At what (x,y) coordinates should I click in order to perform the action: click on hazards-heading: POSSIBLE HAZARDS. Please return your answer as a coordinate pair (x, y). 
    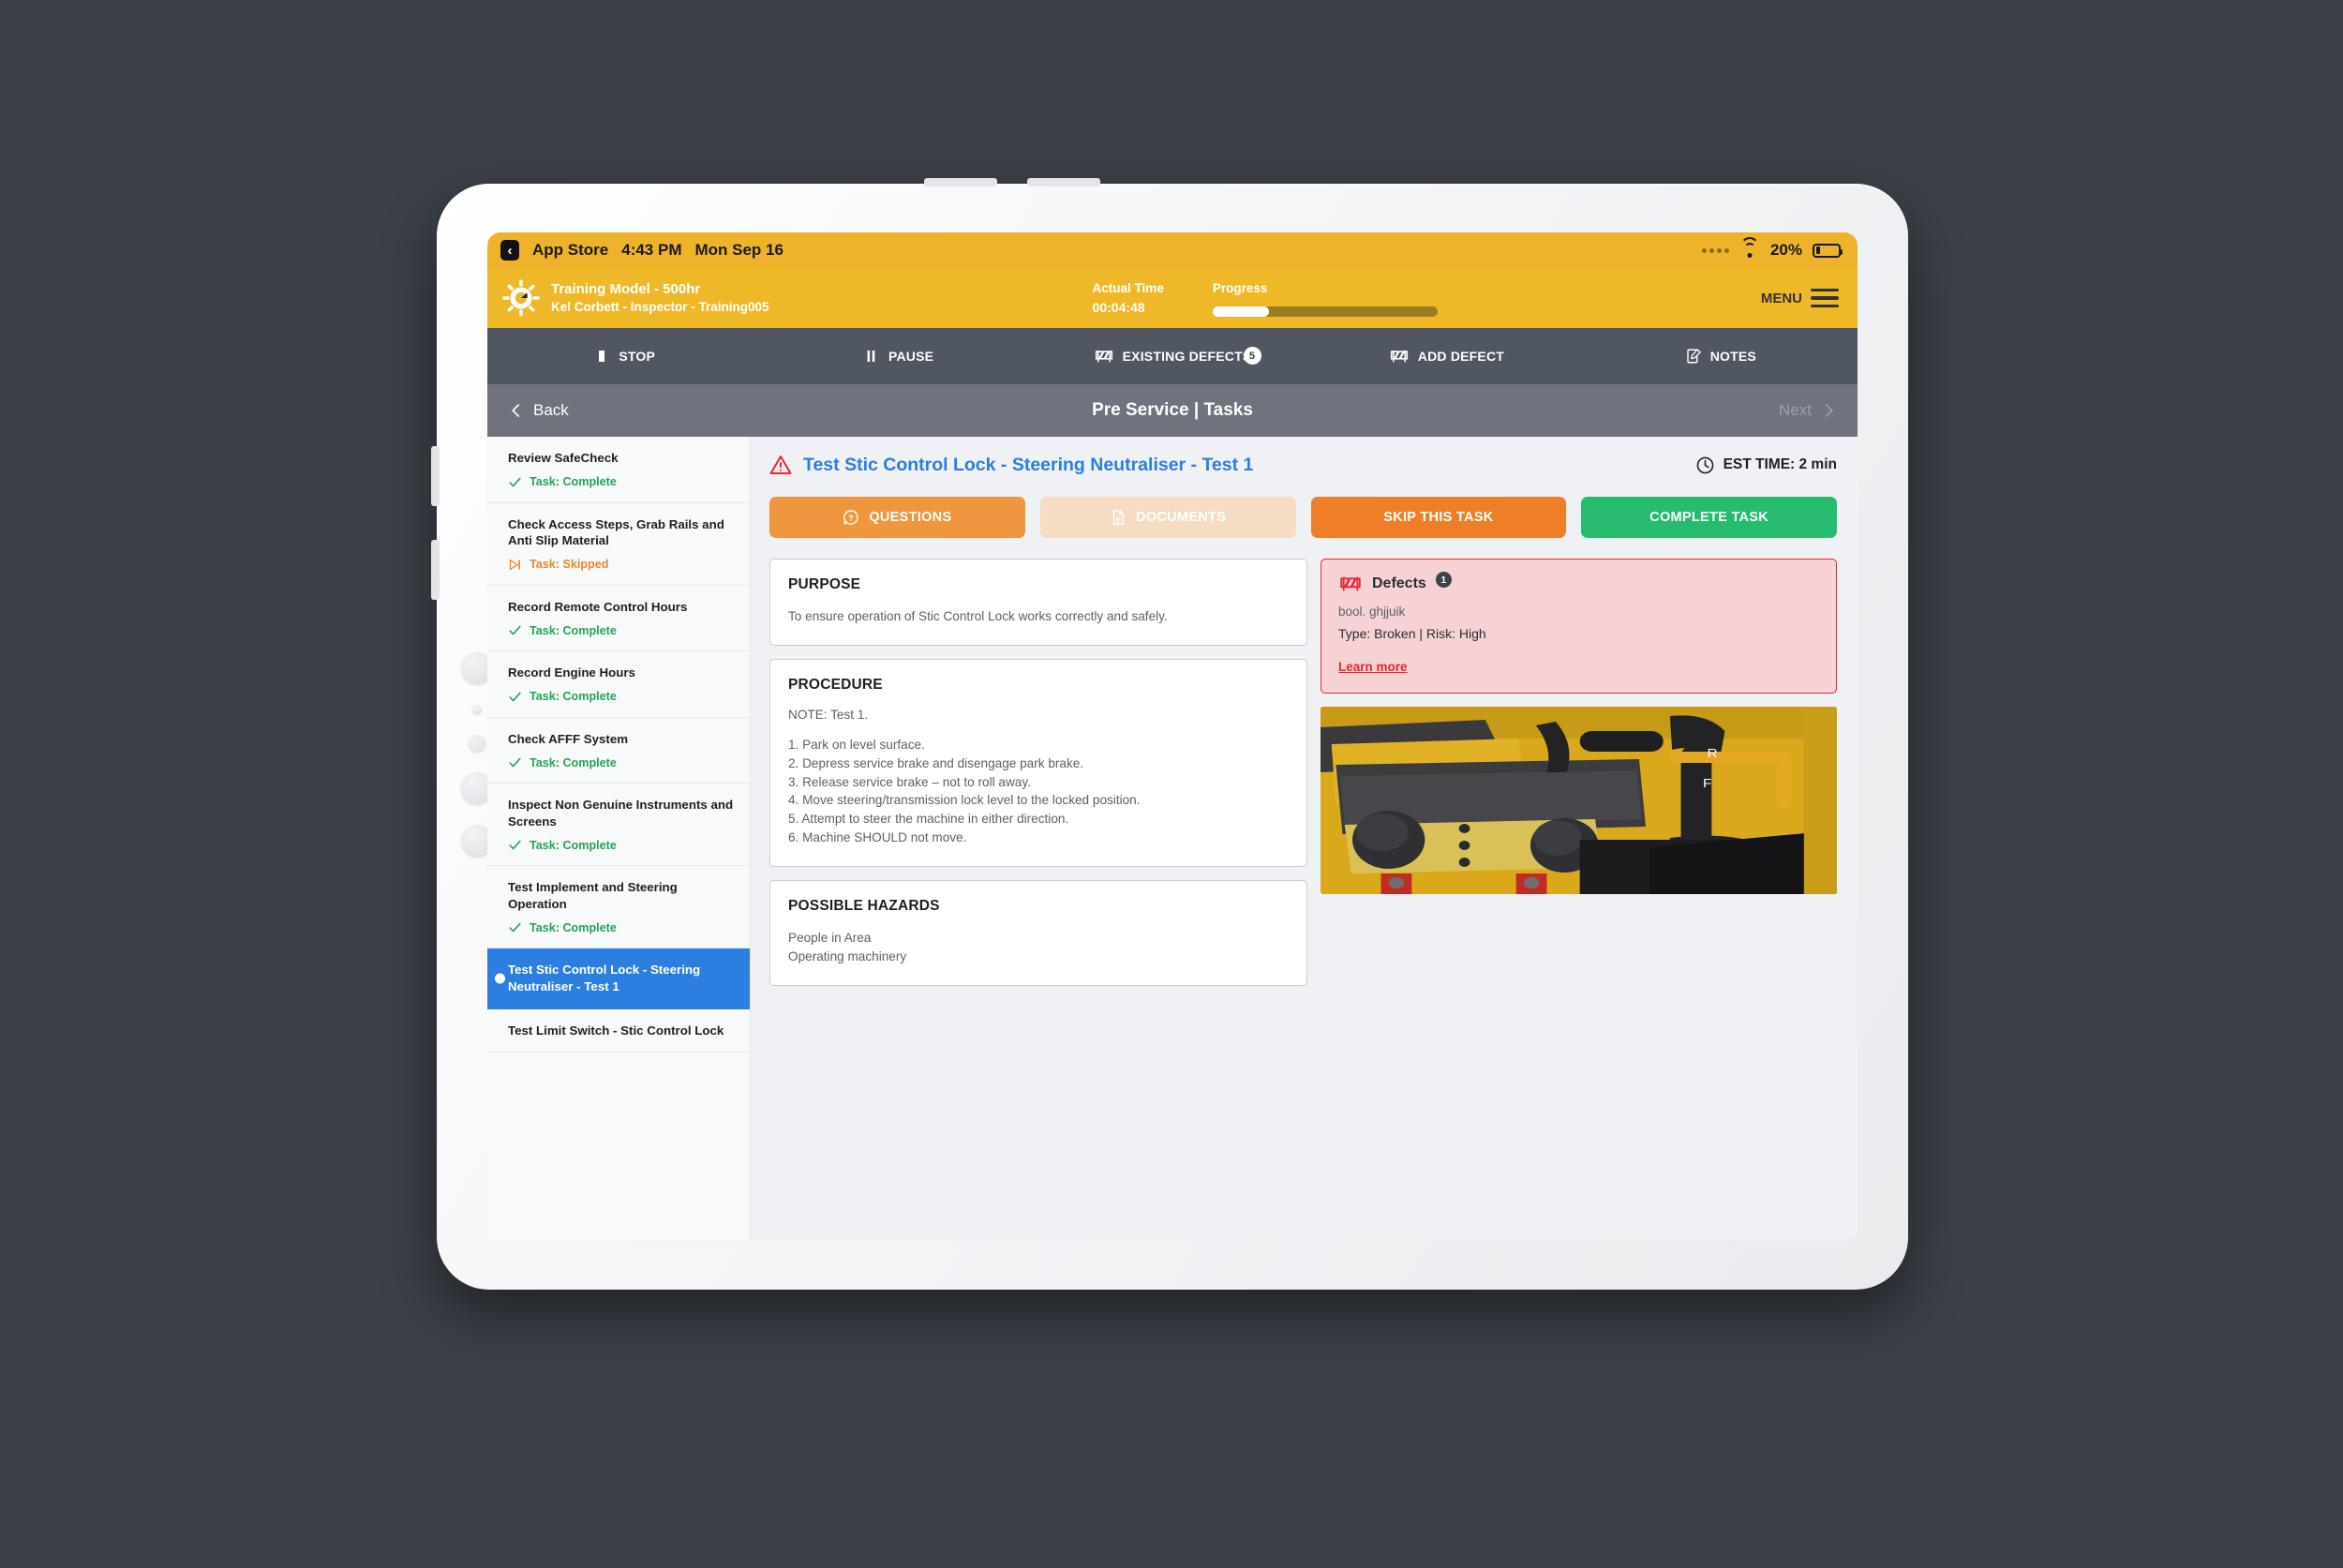
    Looking at the image, I should click on (864, 906).